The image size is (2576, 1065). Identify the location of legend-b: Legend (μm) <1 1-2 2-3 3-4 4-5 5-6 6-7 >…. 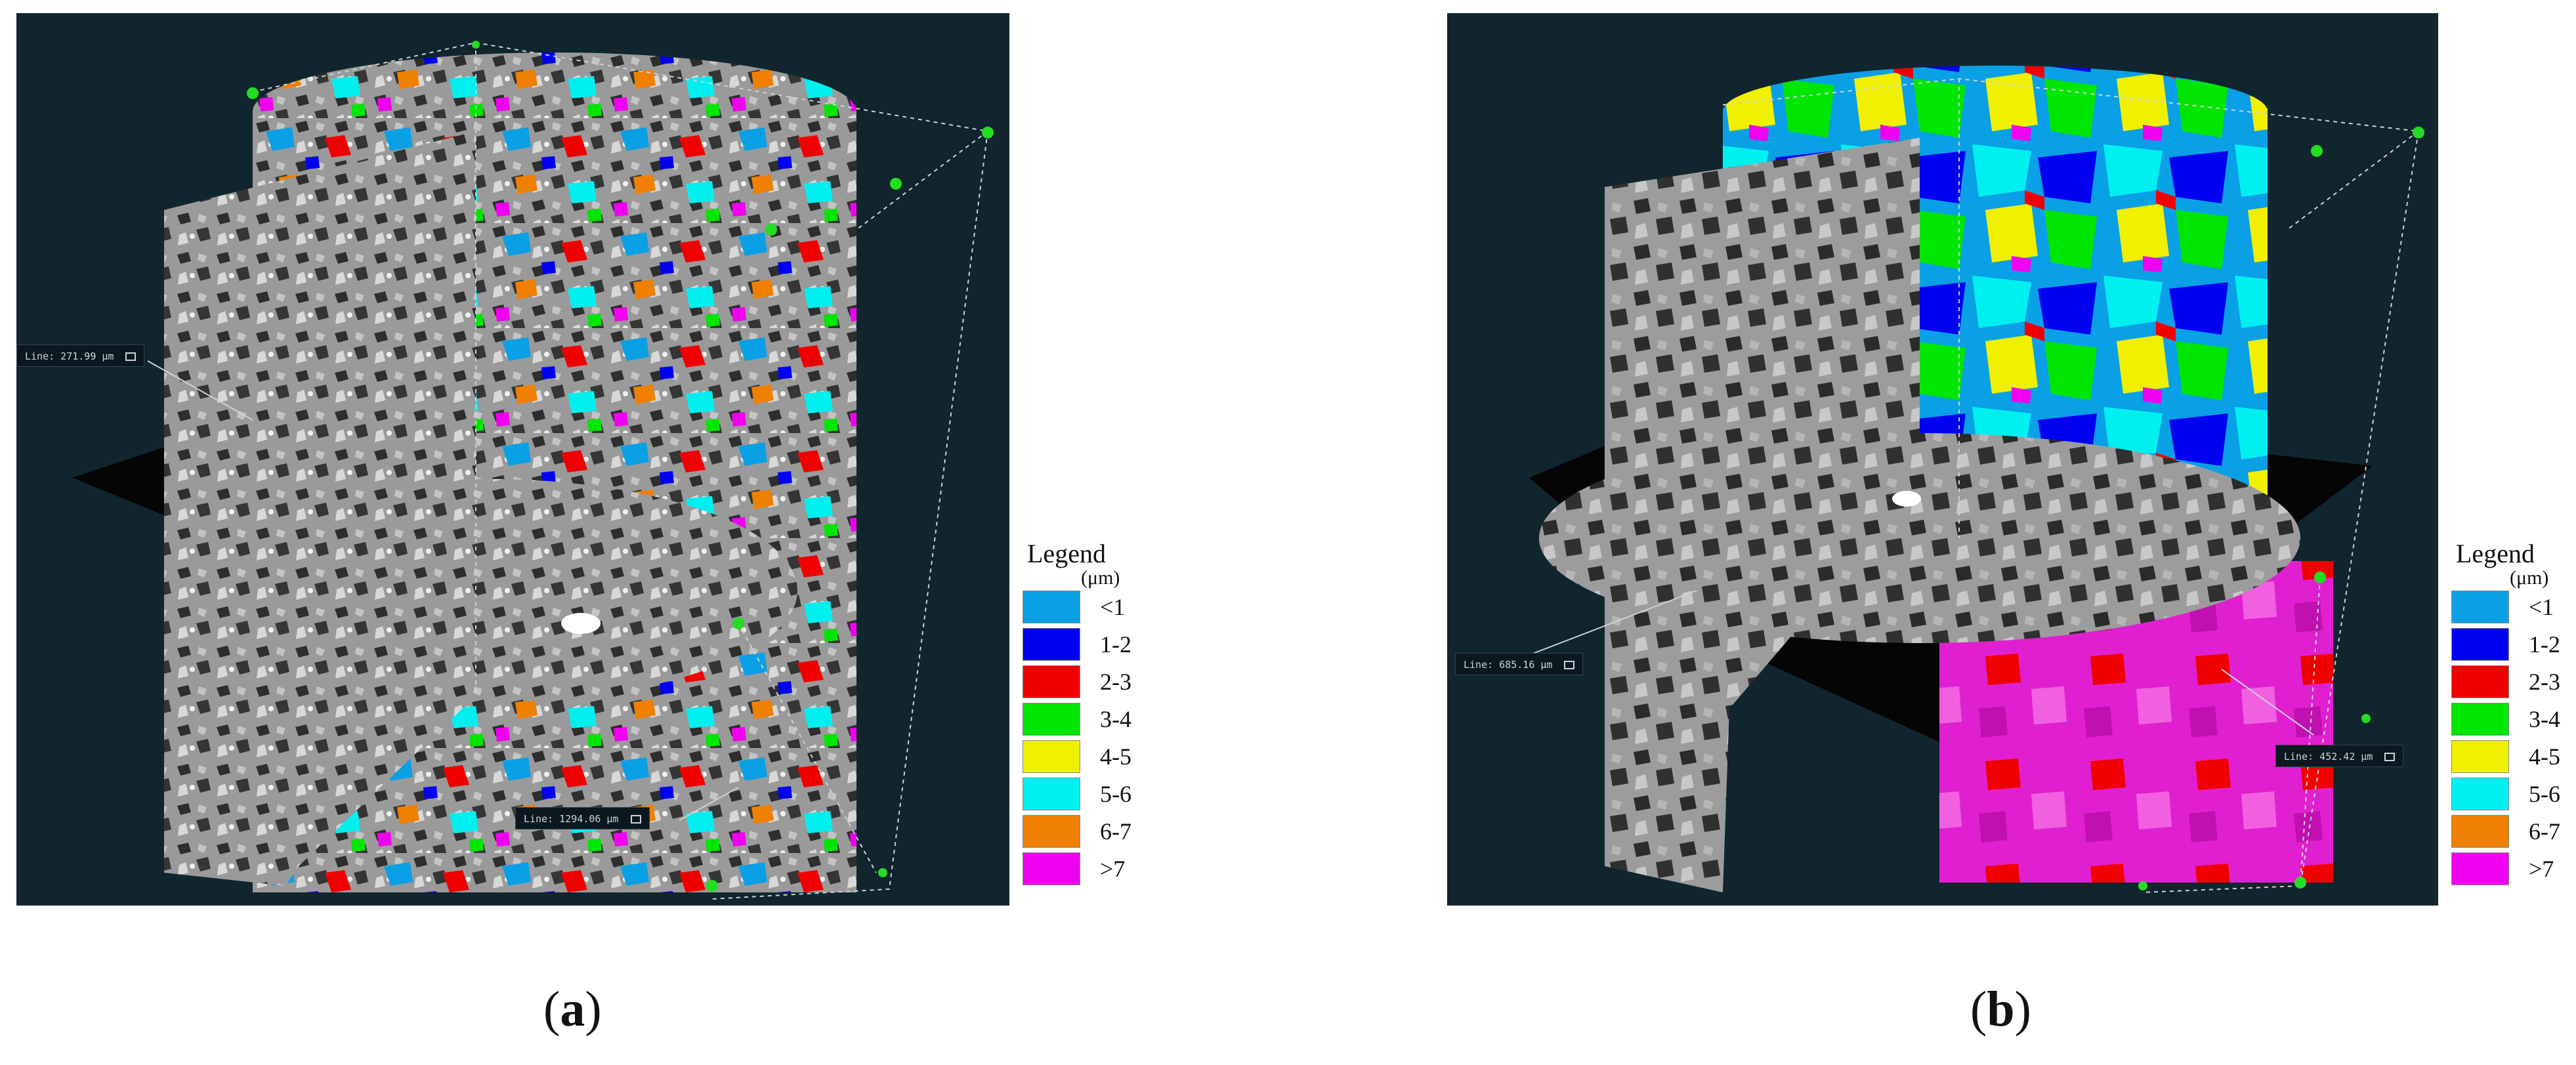
(2508, 722).